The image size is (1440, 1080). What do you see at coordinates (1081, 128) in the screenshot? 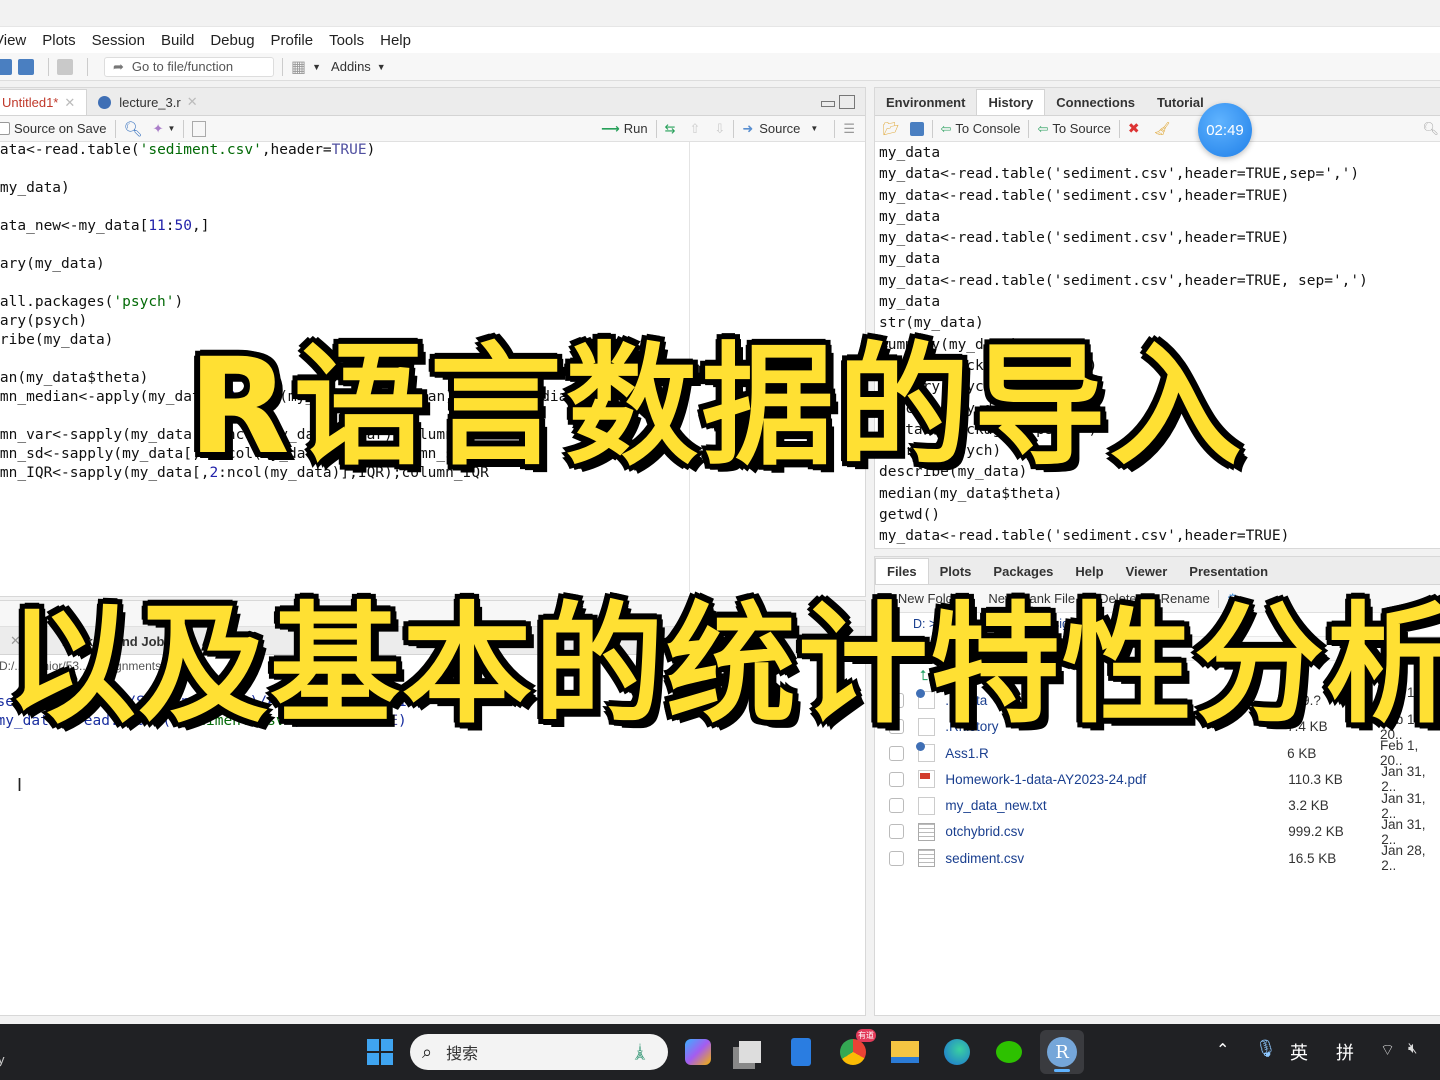
I see `to-source-button: To Source` at bounding box center [1081, 128].